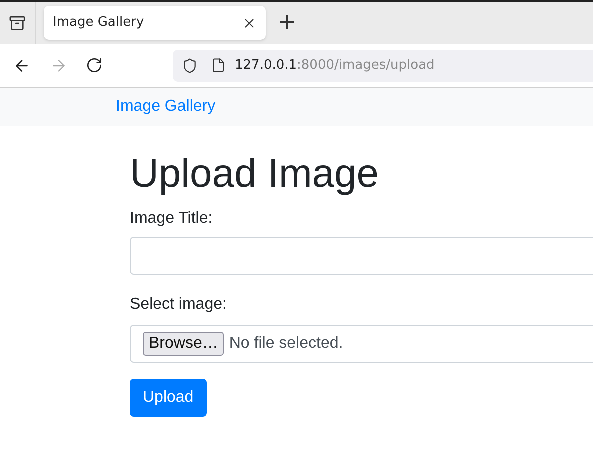 Image resolution: width=593 pixels, height=462 pixels. What do you see at coordinates (94, 65) in the screenshot?
I see `reload-icon` at bounding box center [94, 65].